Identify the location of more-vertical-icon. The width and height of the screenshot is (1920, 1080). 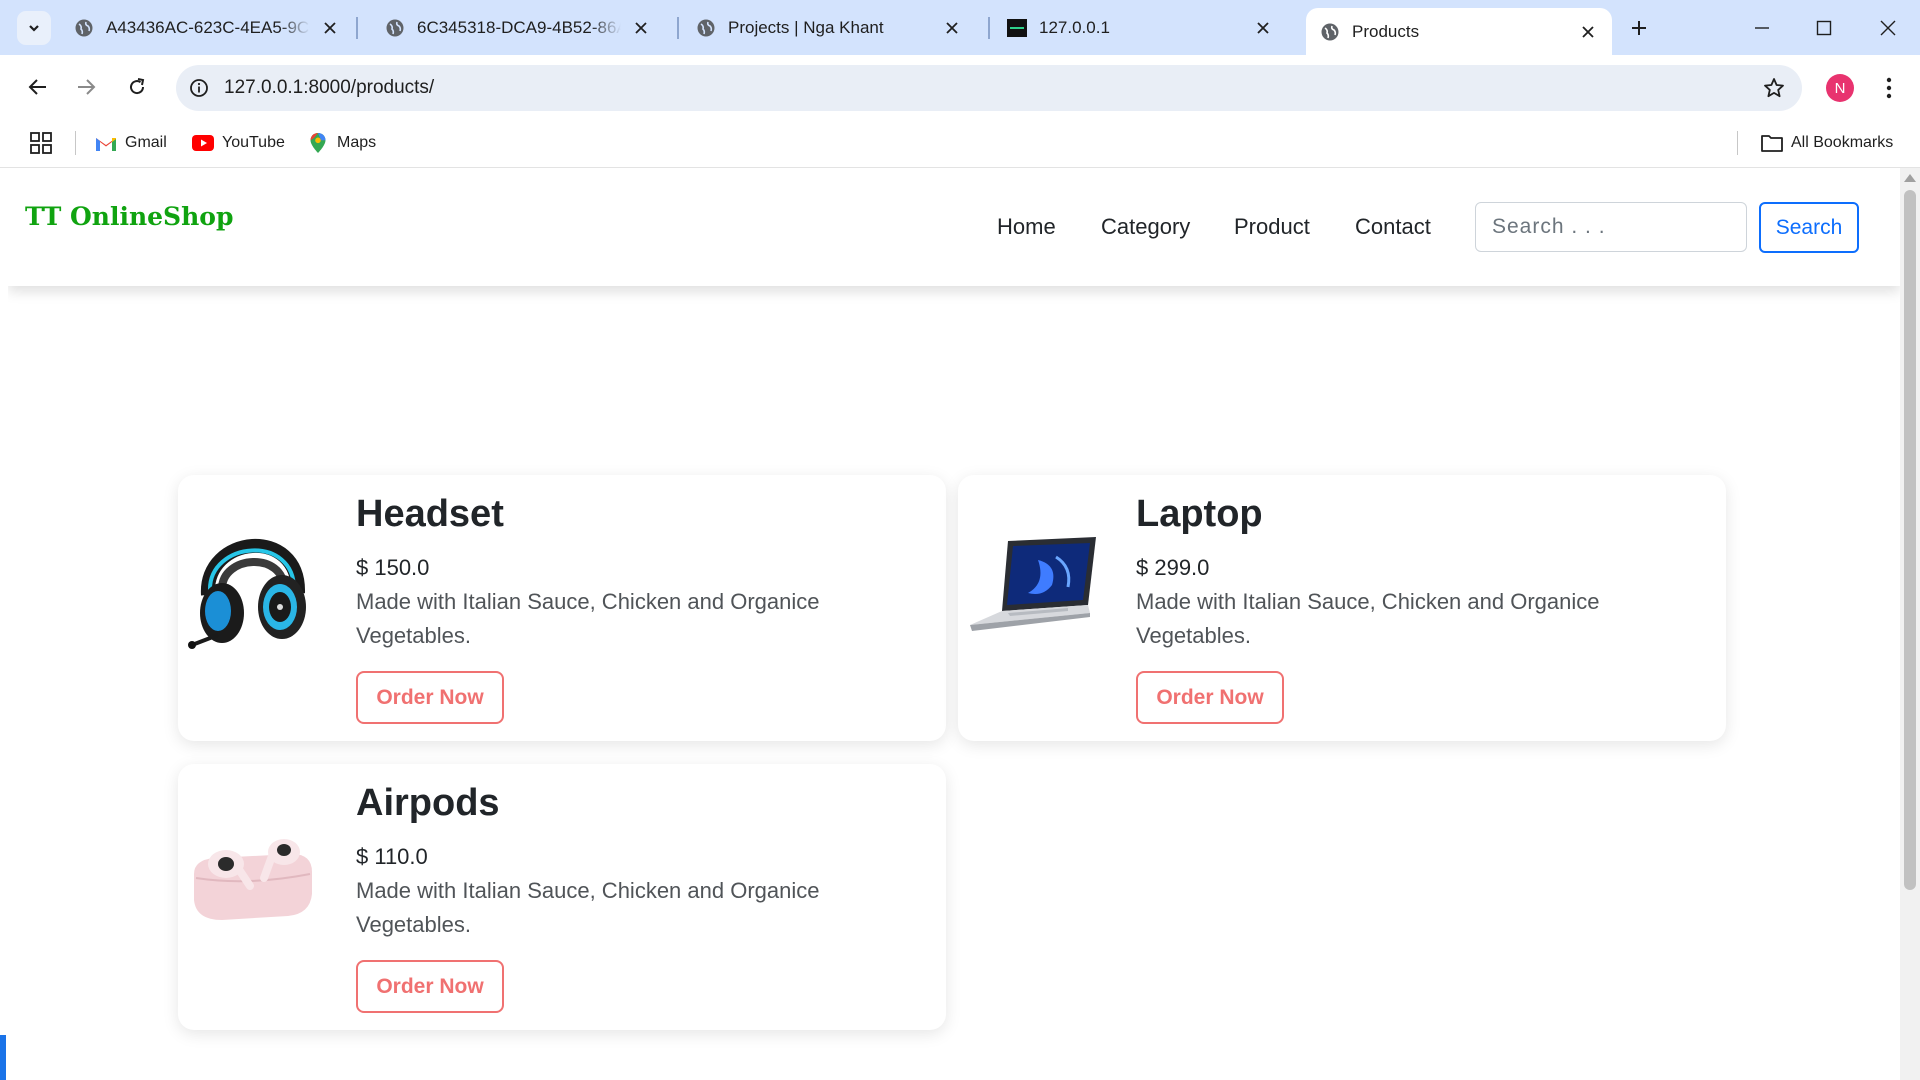
(1889, 88).